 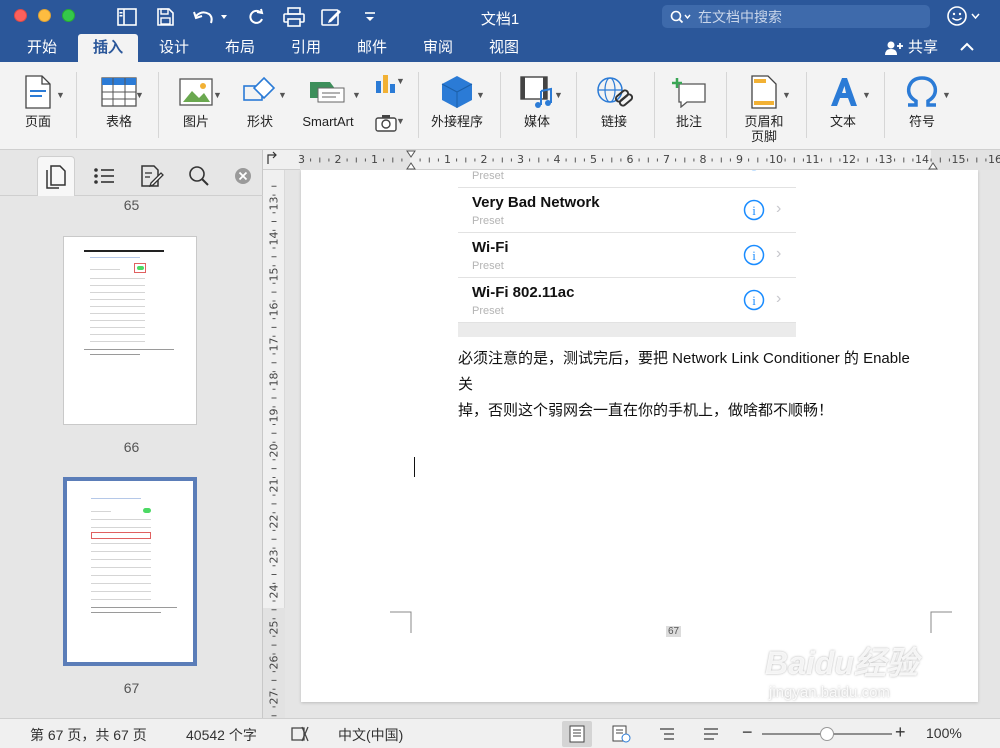 I want to click on tab-design: 设计, so click(x=174, y=48).